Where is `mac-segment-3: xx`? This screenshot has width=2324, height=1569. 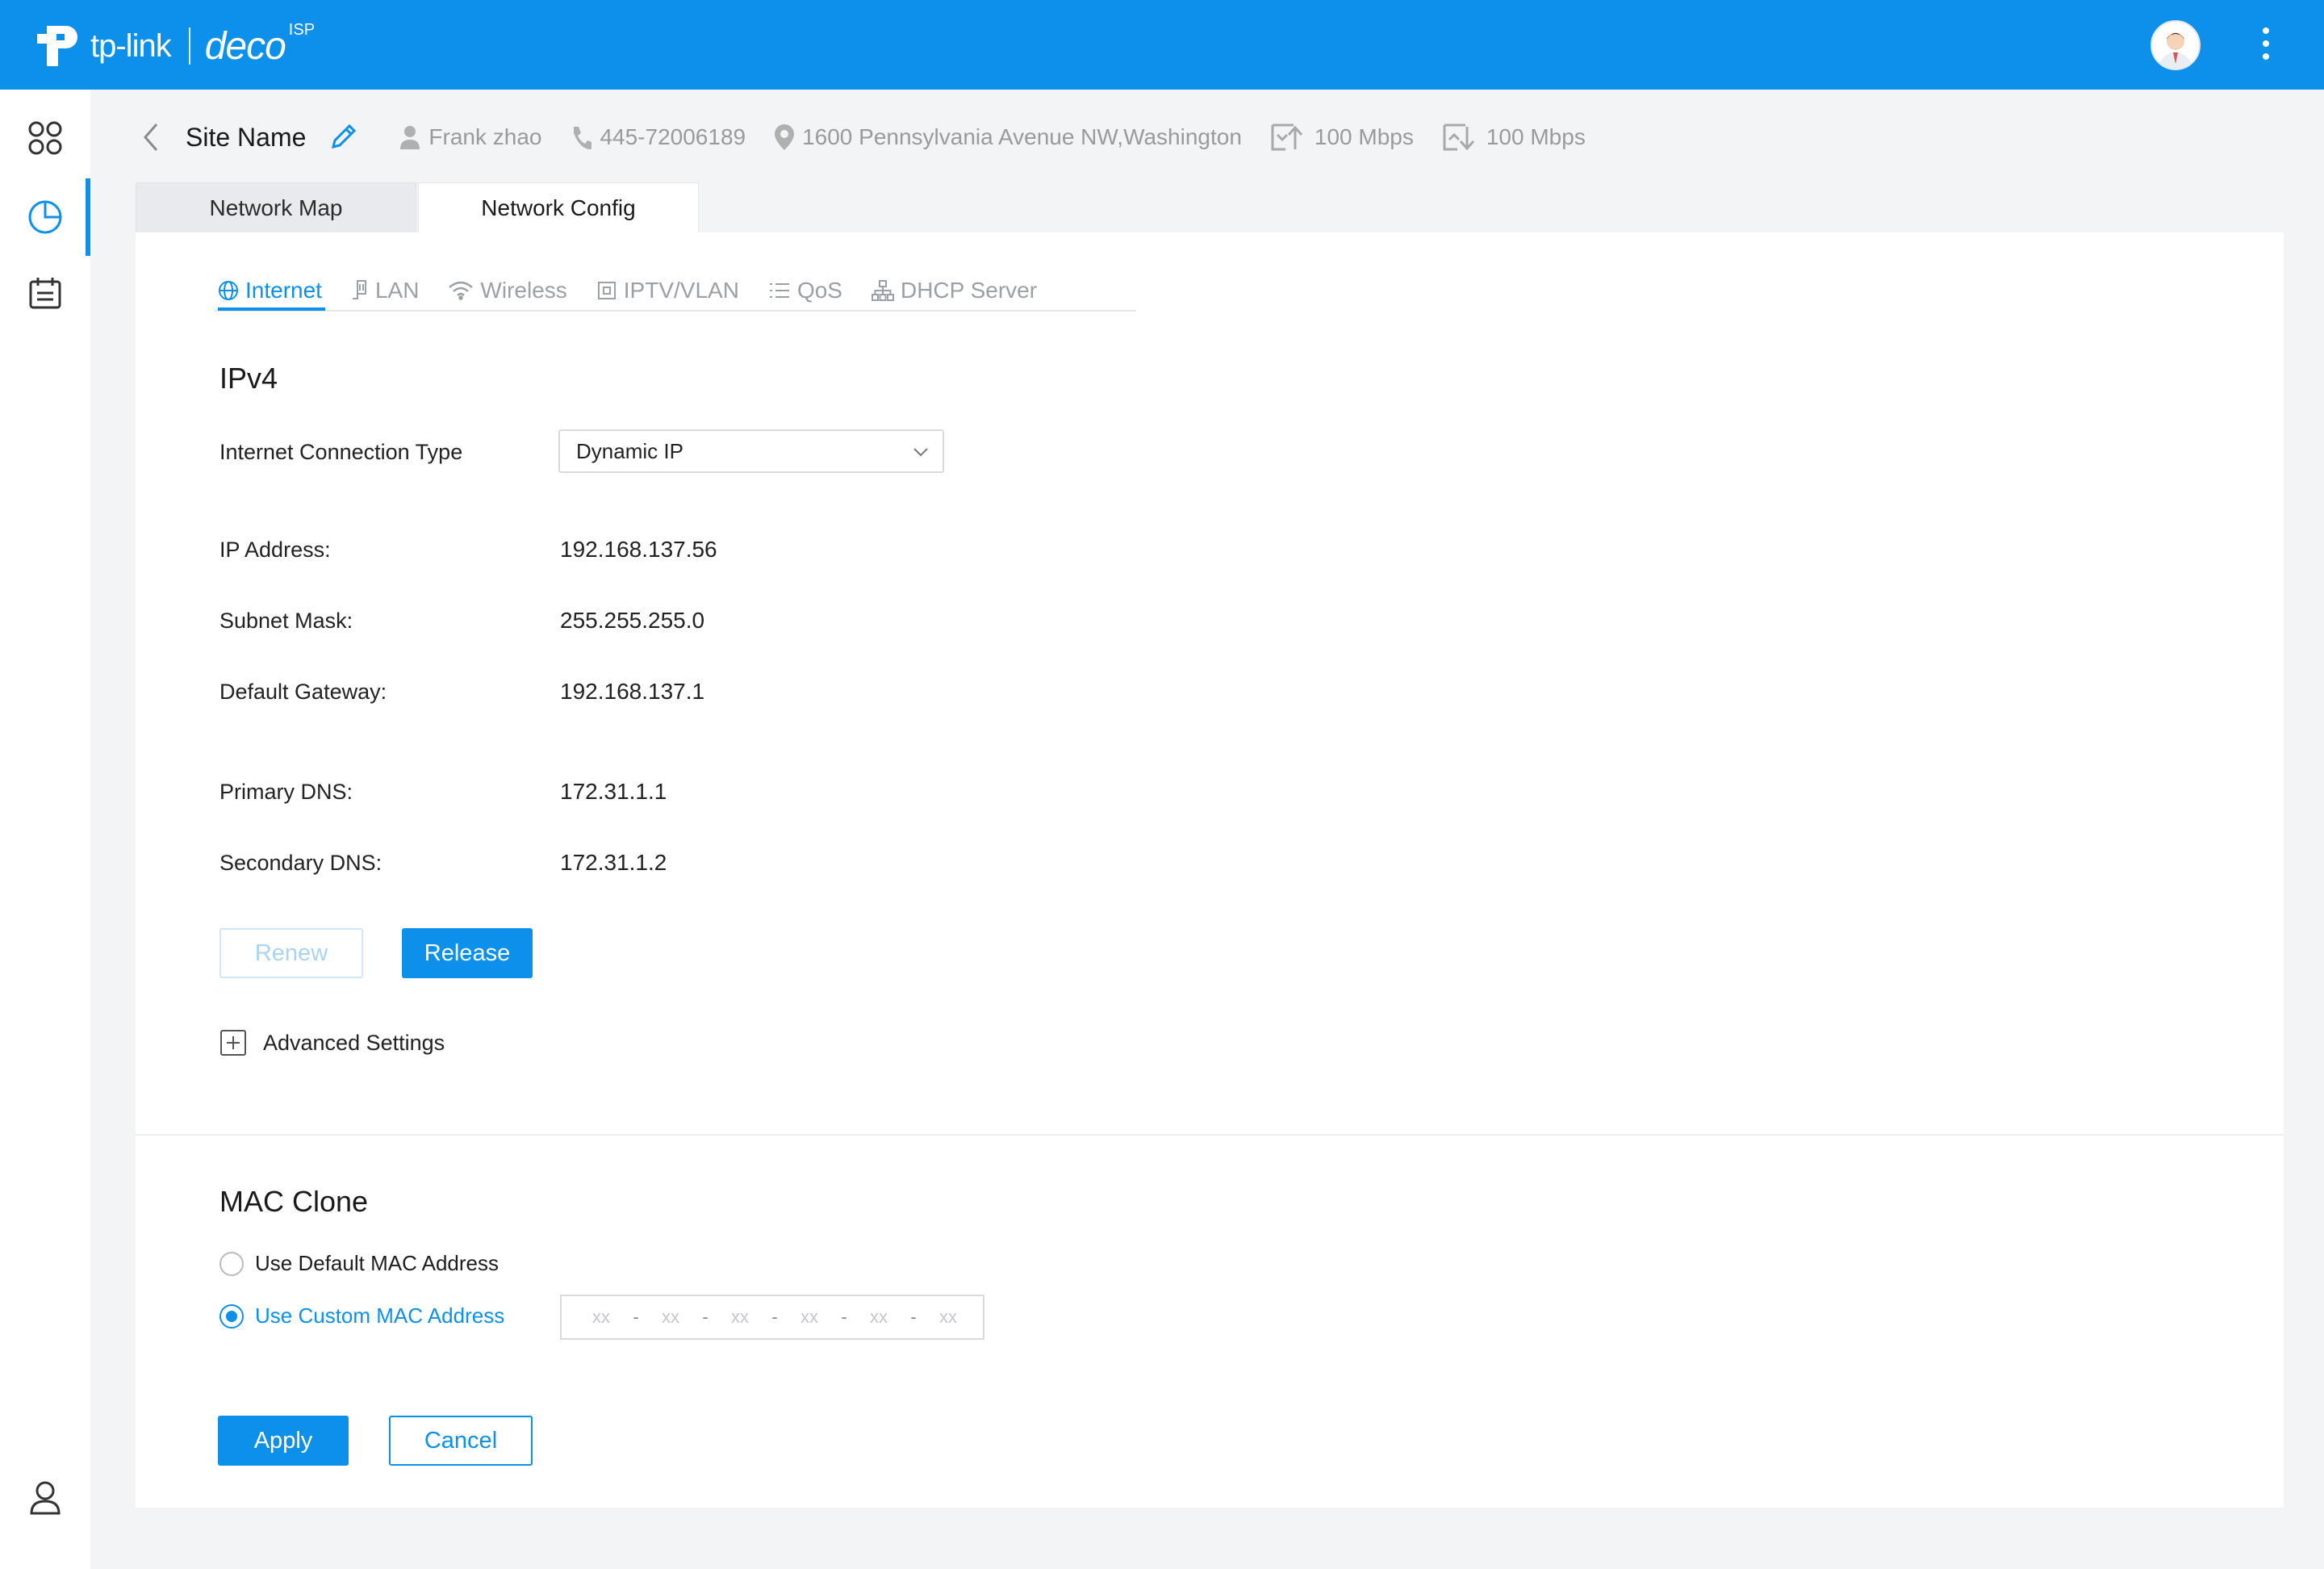 mac-segment-3: xx is located at coordinates (740, 1318).